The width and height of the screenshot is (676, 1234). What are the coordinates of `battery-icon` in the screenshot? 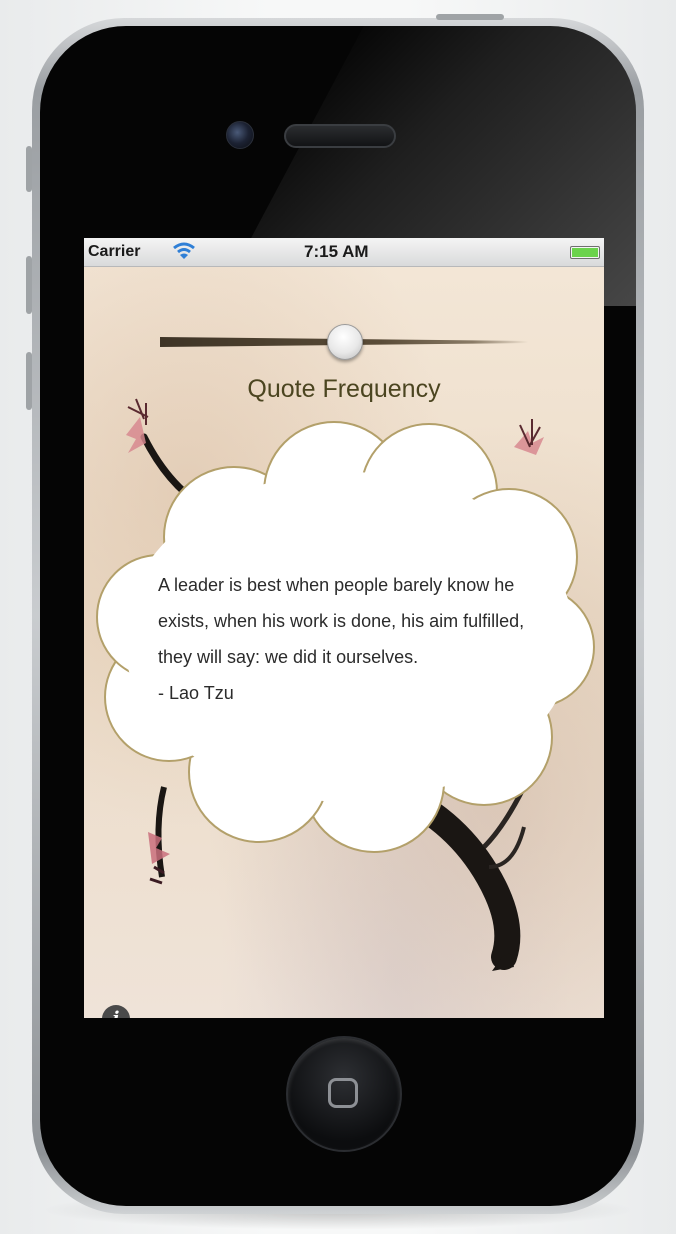 It's located at (585, 252).